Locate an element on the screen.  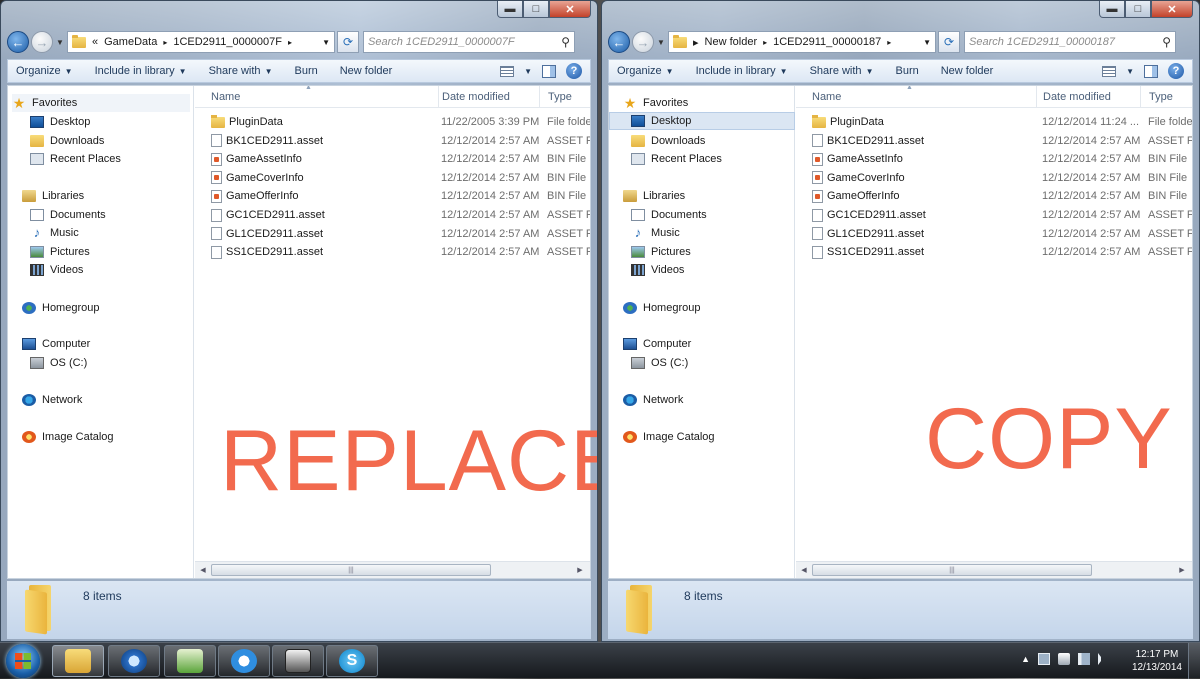
nav-image-catalog: Image Catalog is located at coordinates (68, 437).